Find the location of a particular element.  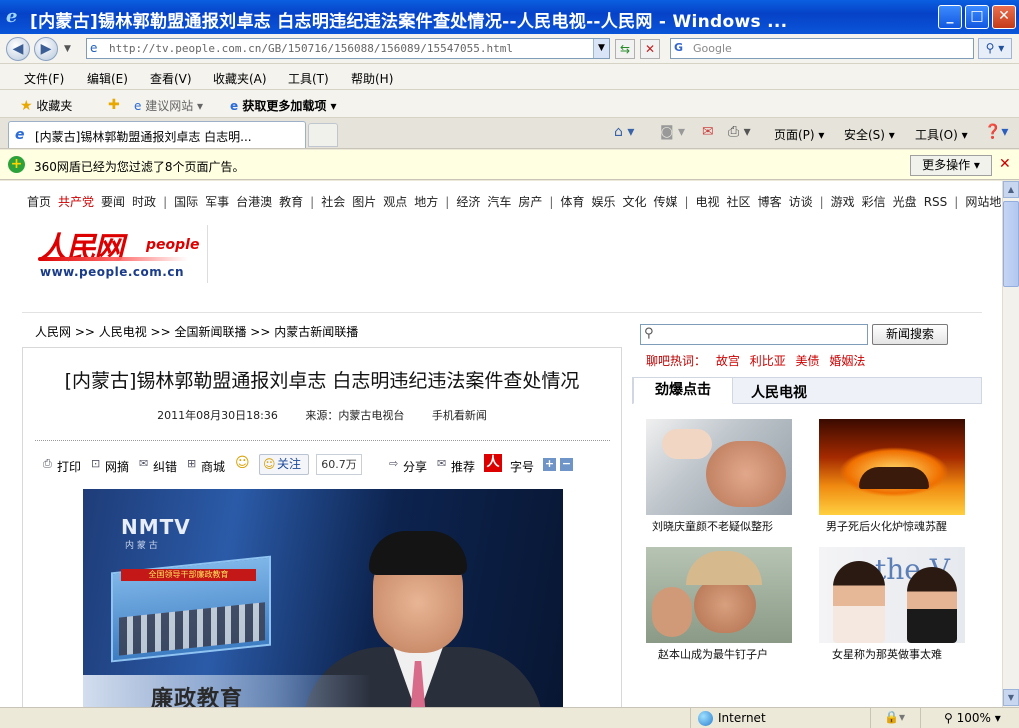

thumb-caption-1: 刘晓庆童颜不老疑似整形 is located at coordinates (712, 526).